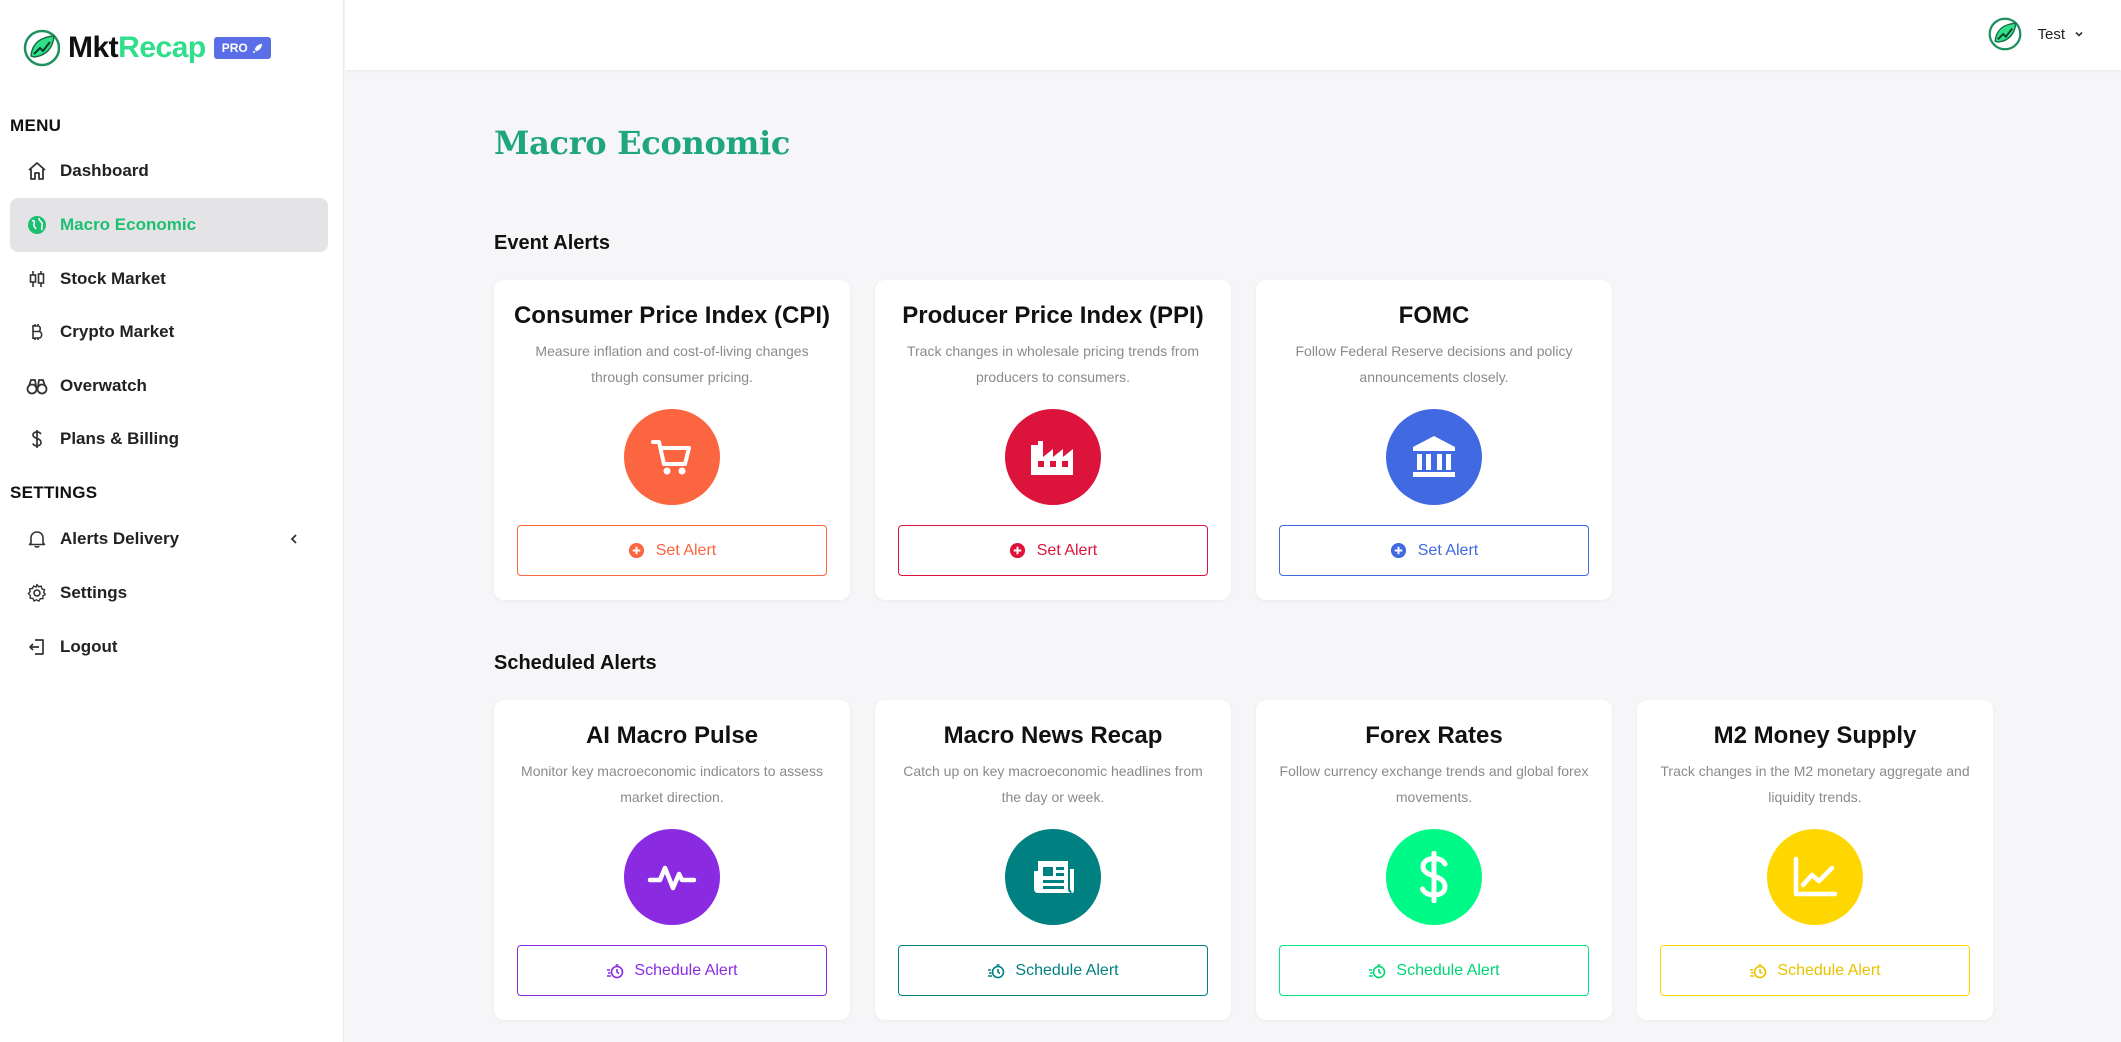  I want to click on rocket-icon, so click(257, 48).